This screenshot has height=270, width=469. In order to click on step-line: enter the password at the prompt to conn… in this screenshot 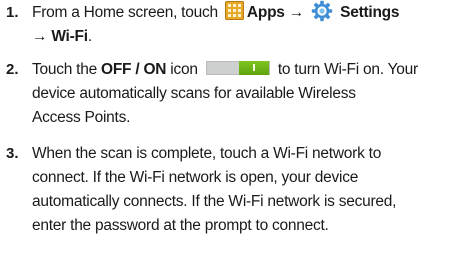, I will do `click(180, 225)`.